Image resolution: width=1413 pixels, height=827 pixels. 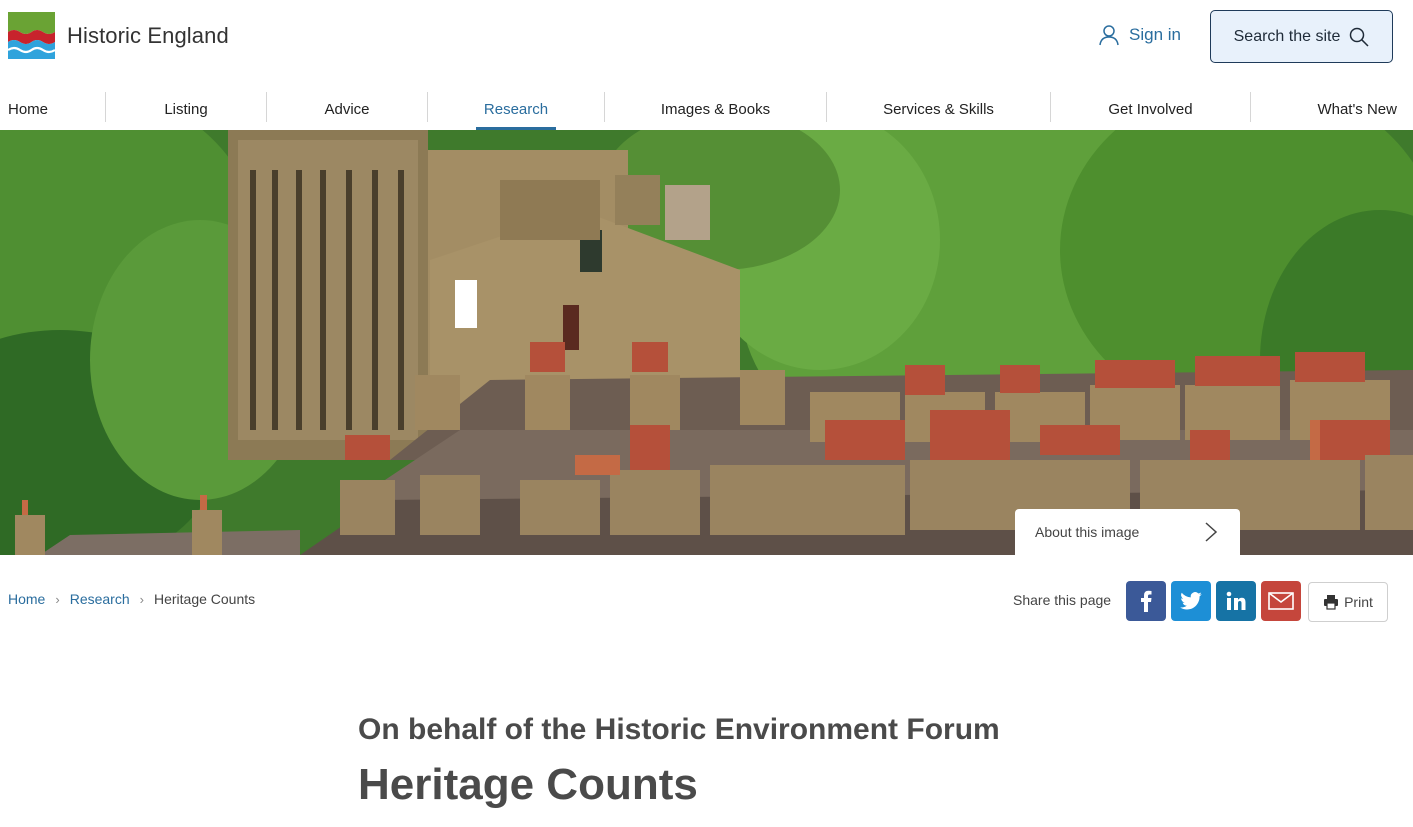 I want to click on share-email-button, so click(x=1281, y=601).